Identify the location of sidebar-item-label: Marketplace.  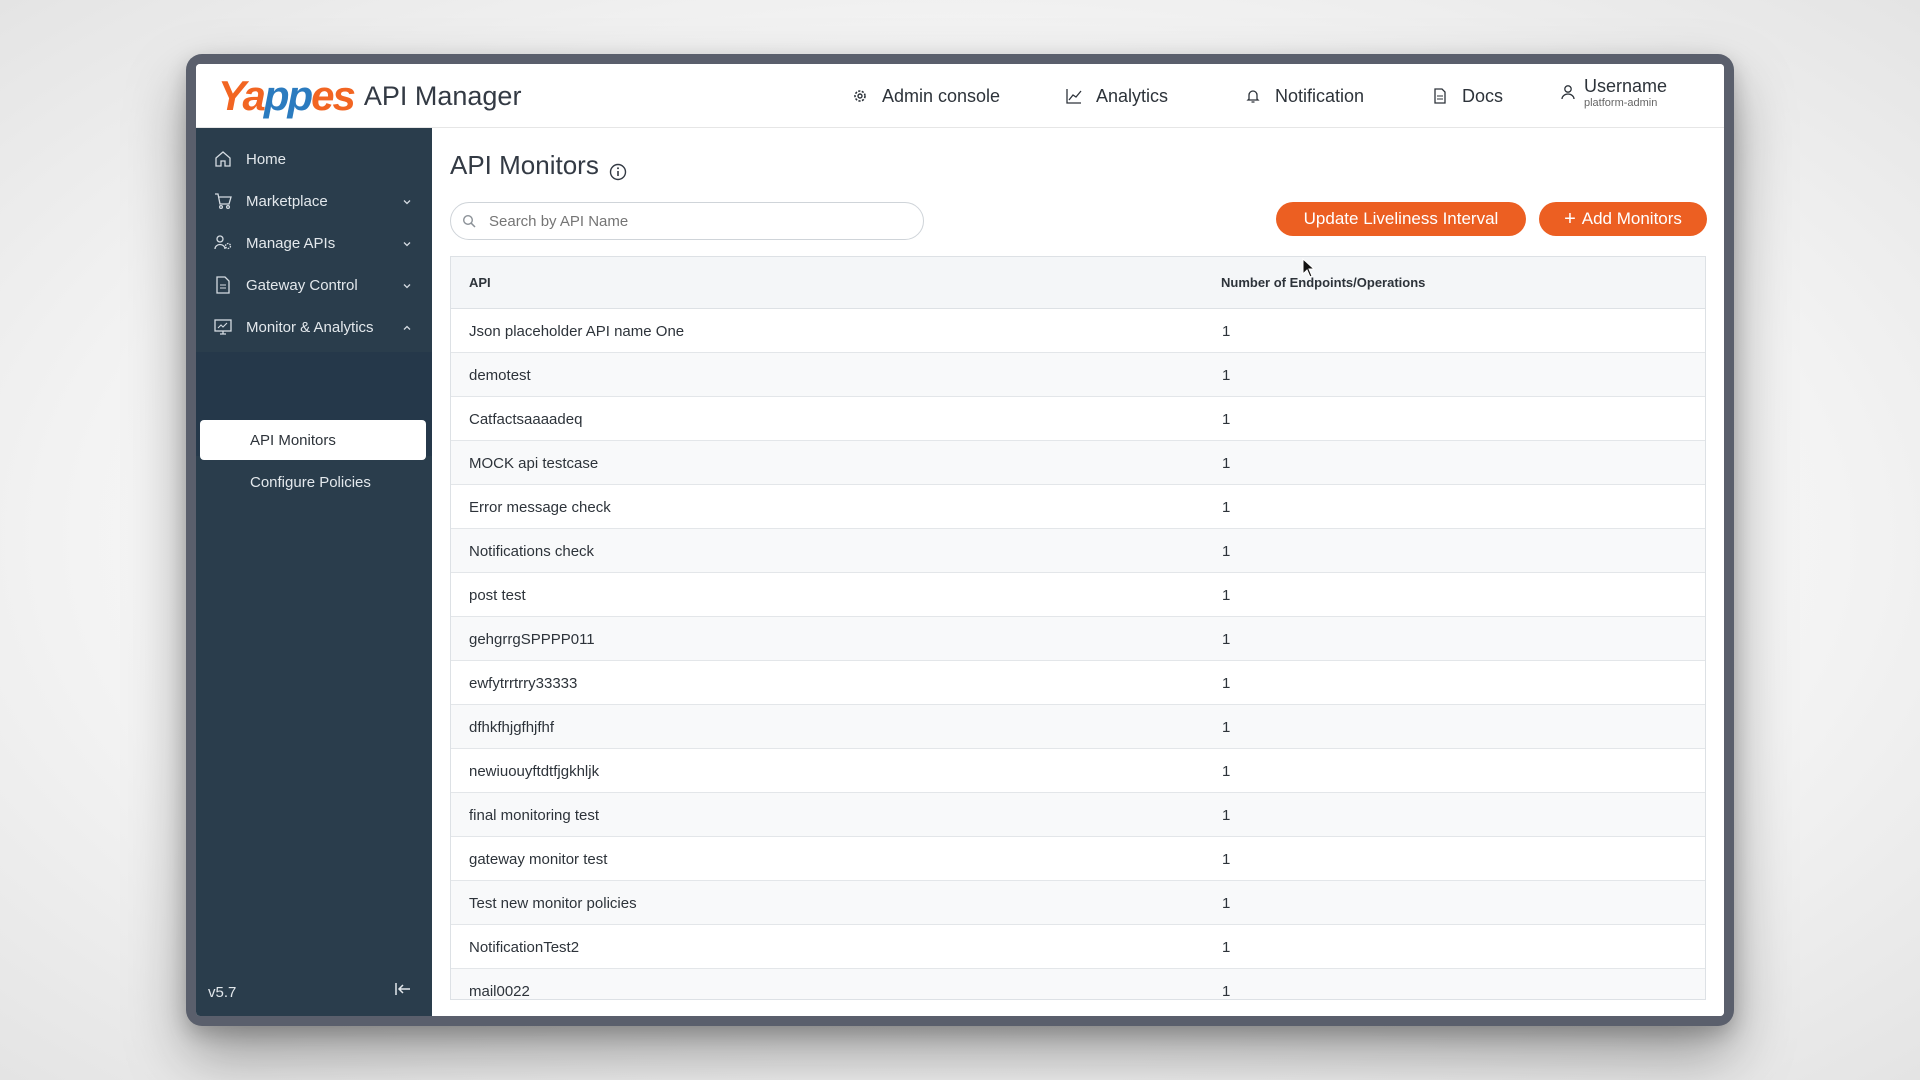
(287, 201).